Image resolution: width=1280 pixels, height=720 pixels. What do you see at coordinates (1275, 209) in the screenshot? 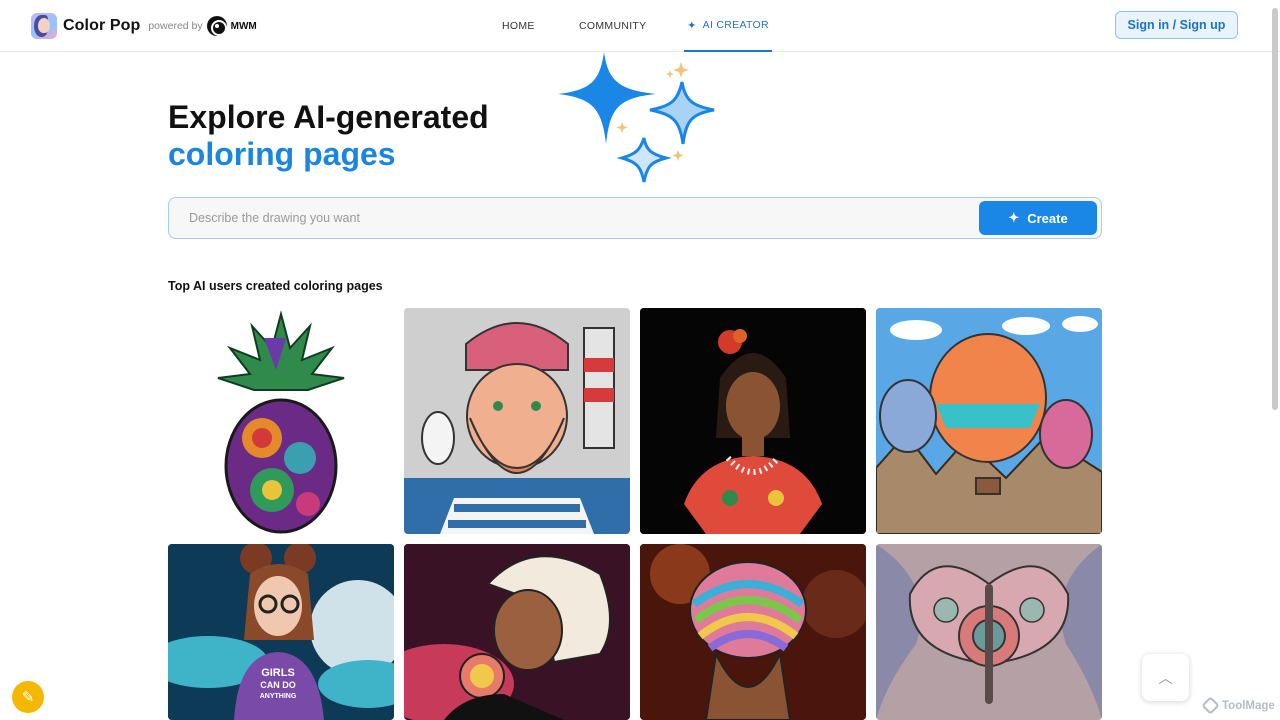
I see `page-scrollbar` at bounding box center [1275, 209].